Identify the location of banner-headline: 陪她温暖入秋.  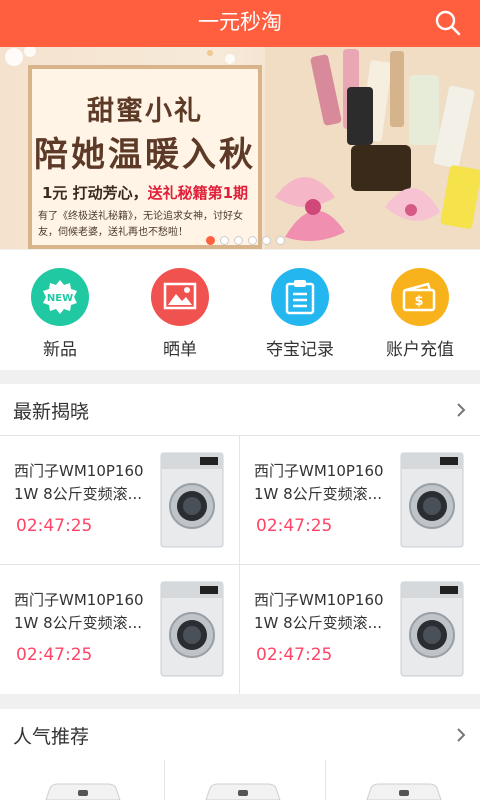
(145, 155).